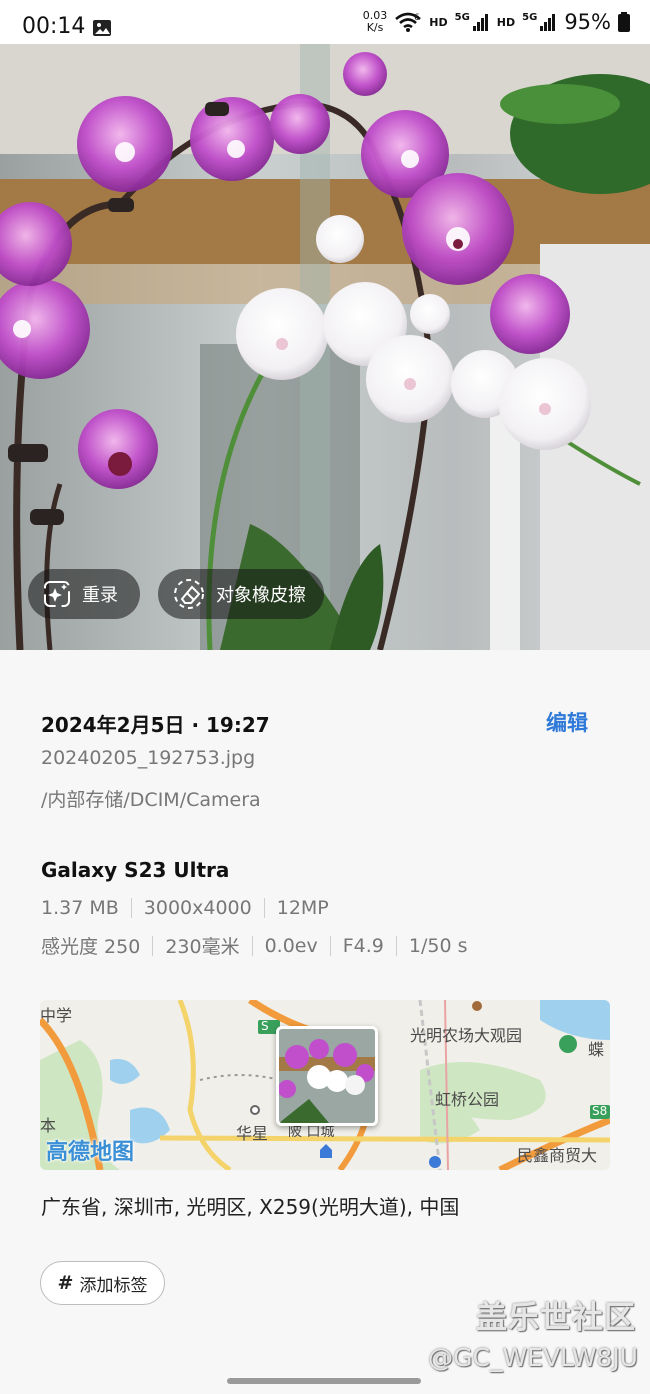 The height and width of the screenshot is (1394, 650). I want to click on file-name: 20240205_192753.jpg, so click(148, 758).